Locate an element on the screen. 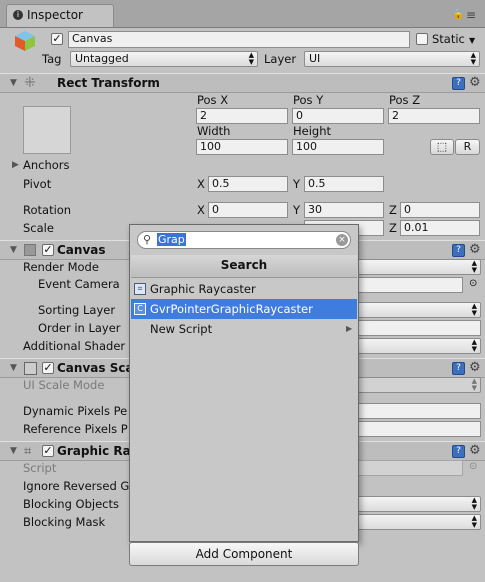 The image size is (485, 582). popup-header-label: Search is located at coordinates (244, 265).